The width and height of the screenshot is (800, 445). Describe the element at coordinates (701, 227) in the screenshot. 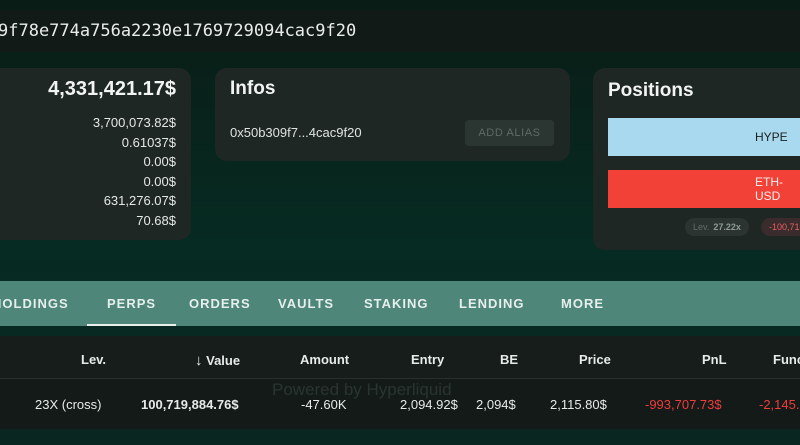

I see `leverage-label: Lev.` at that location.